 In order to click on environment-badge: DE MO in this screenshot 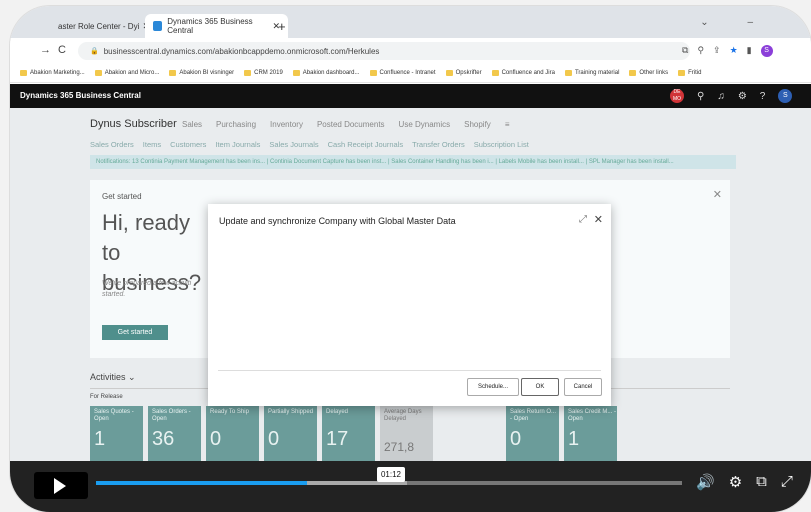, I will do `click(677, 96)`.